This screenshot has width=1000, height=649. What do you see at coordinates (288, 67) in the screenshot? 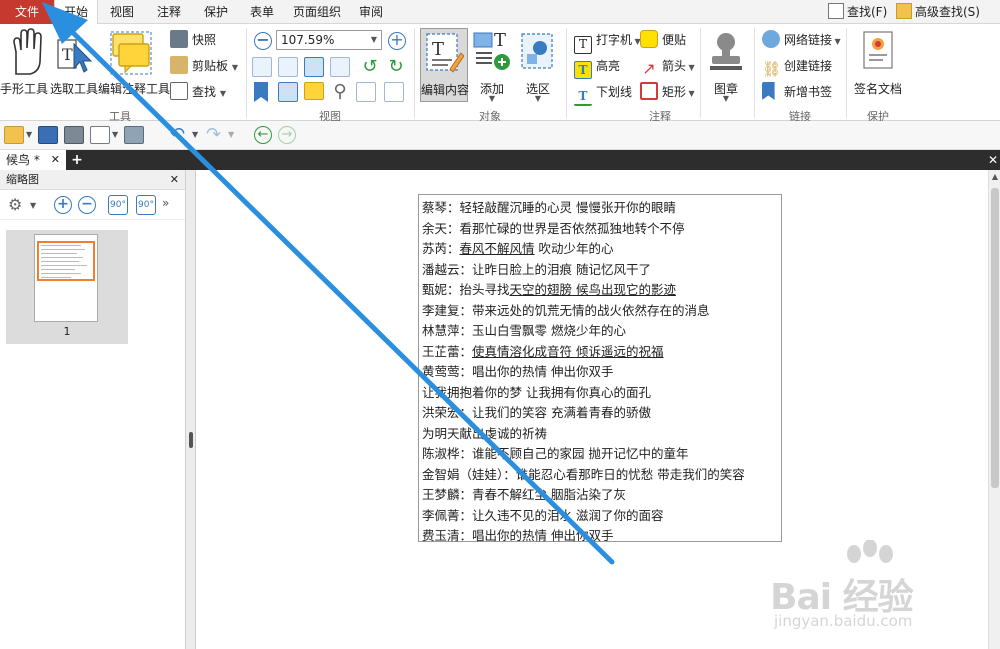
I see `fit-page-icon` at bounding box center [288, 67].